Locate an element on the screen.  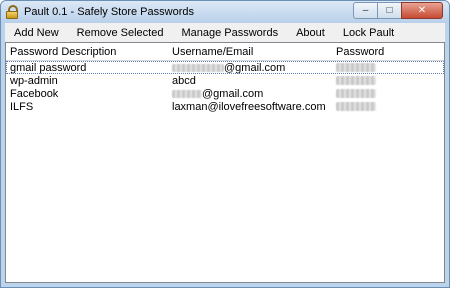
column-header-username: Username/Email is located at coordinates (251, 52).